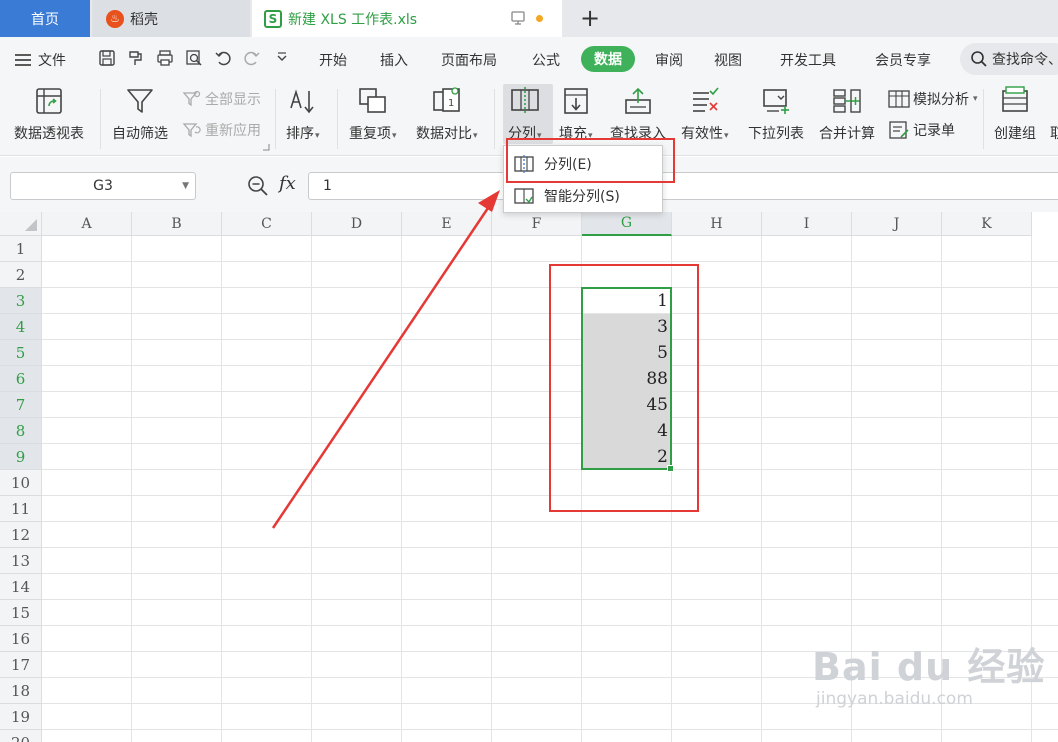 Image resolution: width=1058 pixels, height=742 pixels. Describe the element at coordinates (21, 275) in the screenshot. I see `row-header-2: 2` at that location.